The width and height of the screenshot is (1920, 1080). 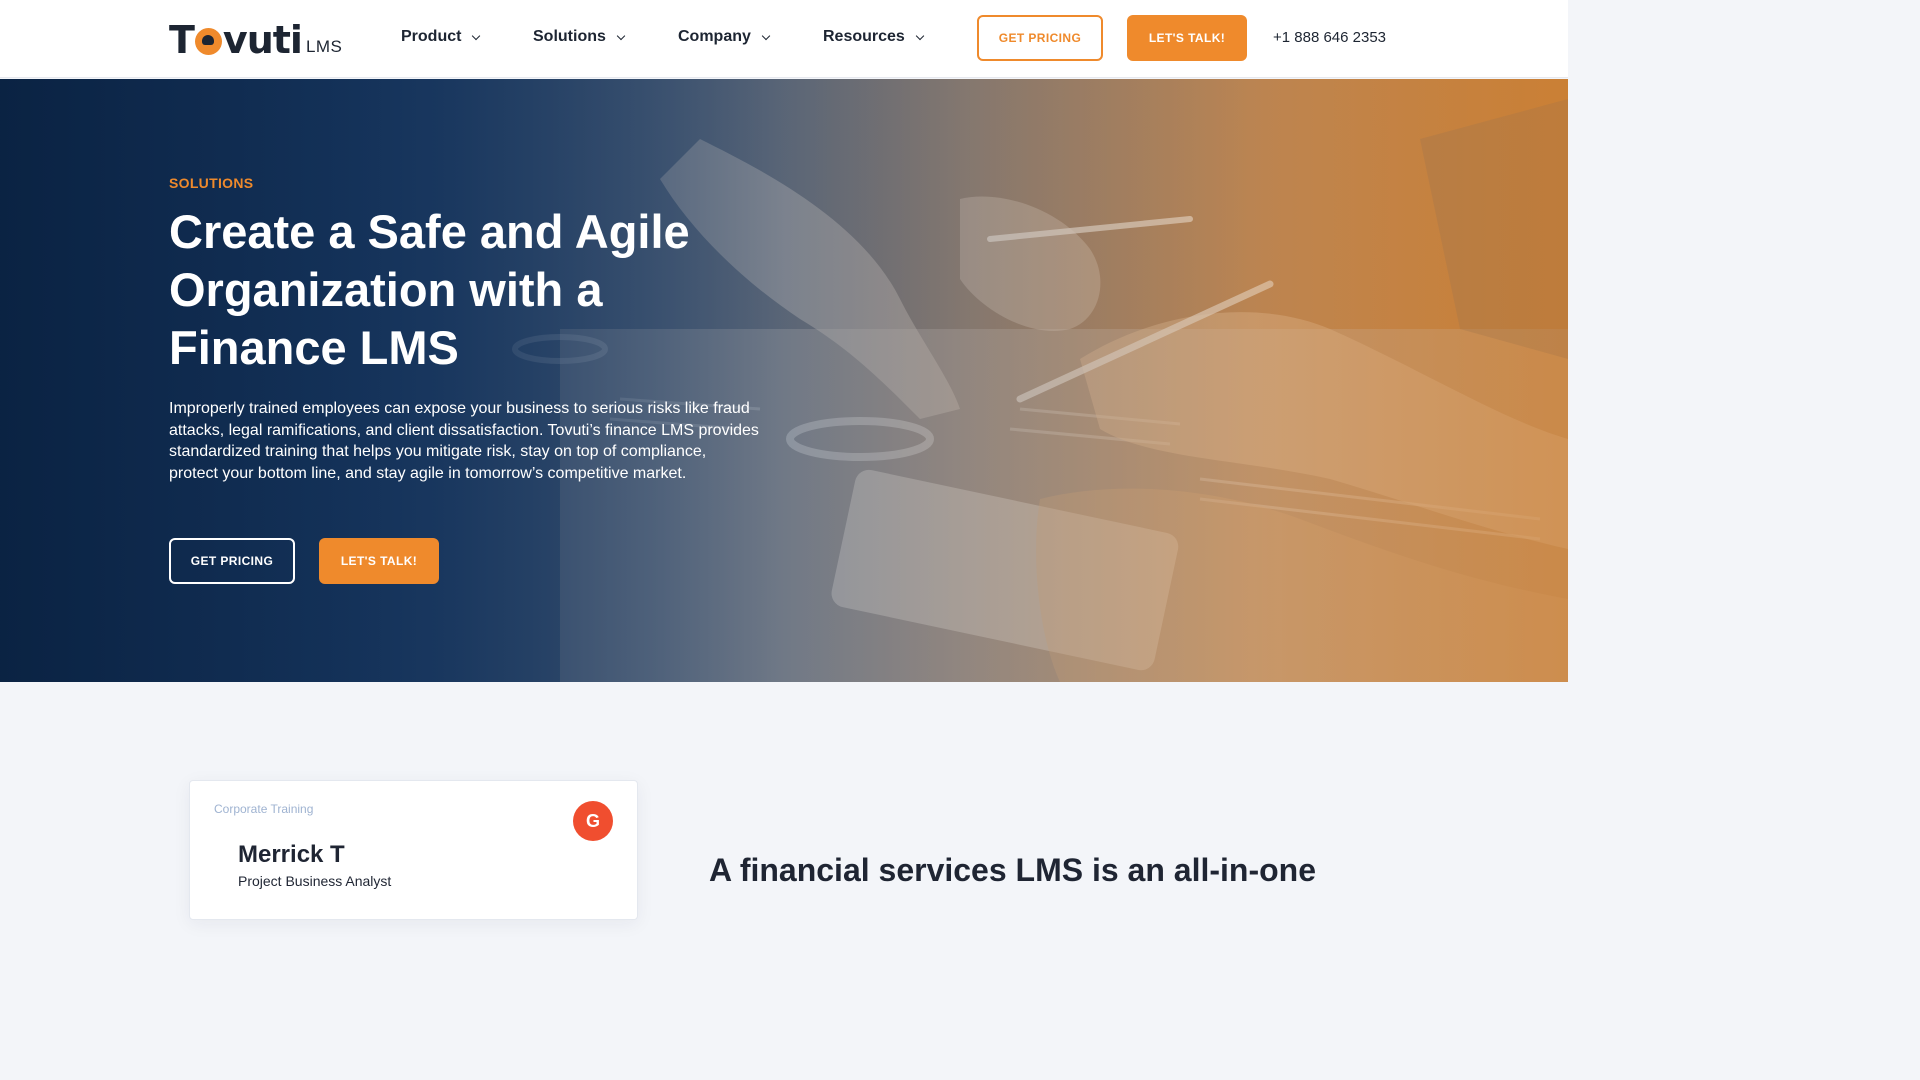 What do you see at coordinates (315, 881) in the screenshot?
I see `reviewer-role: Project Business Analyst` at bounding box center [315, 881].